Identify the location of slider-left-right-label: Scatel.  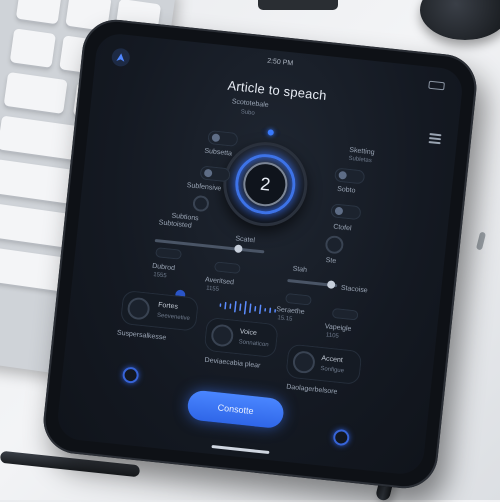
(245, 239).